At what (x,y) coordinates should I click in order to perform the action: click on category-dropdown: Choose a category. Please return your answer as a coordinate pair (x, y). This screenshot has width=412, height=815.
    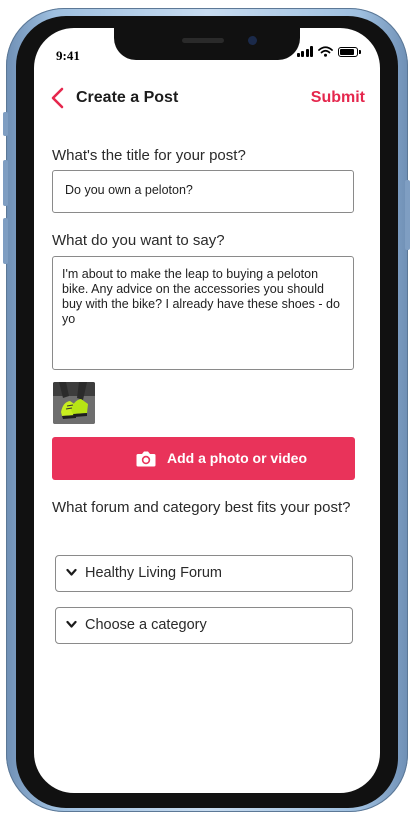
    Looking at the image, I should click on (204, 625).